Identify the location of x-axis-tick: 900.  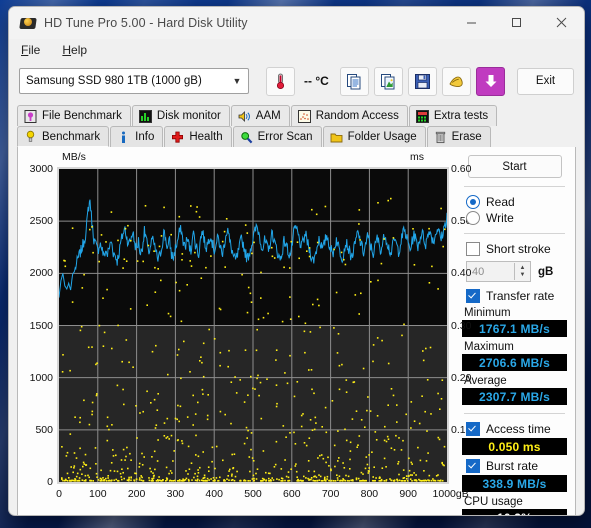
(408, 494).